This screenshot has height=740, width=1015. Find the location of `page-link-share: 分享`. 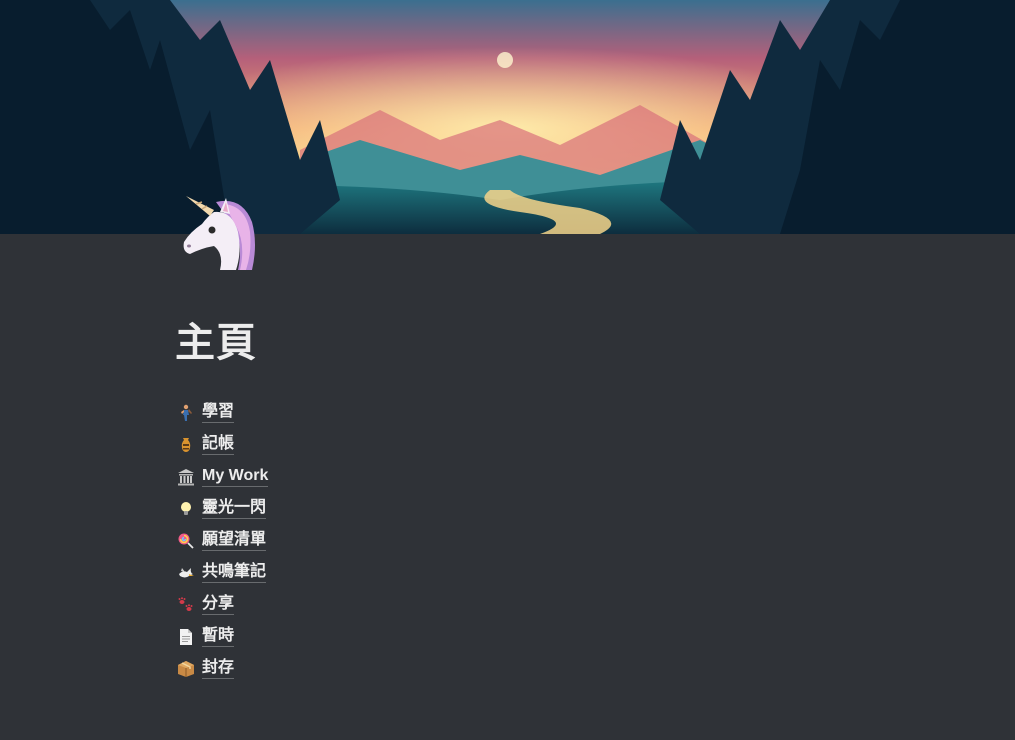

page-link-share: 分享 is located at coordinates (222, 605).